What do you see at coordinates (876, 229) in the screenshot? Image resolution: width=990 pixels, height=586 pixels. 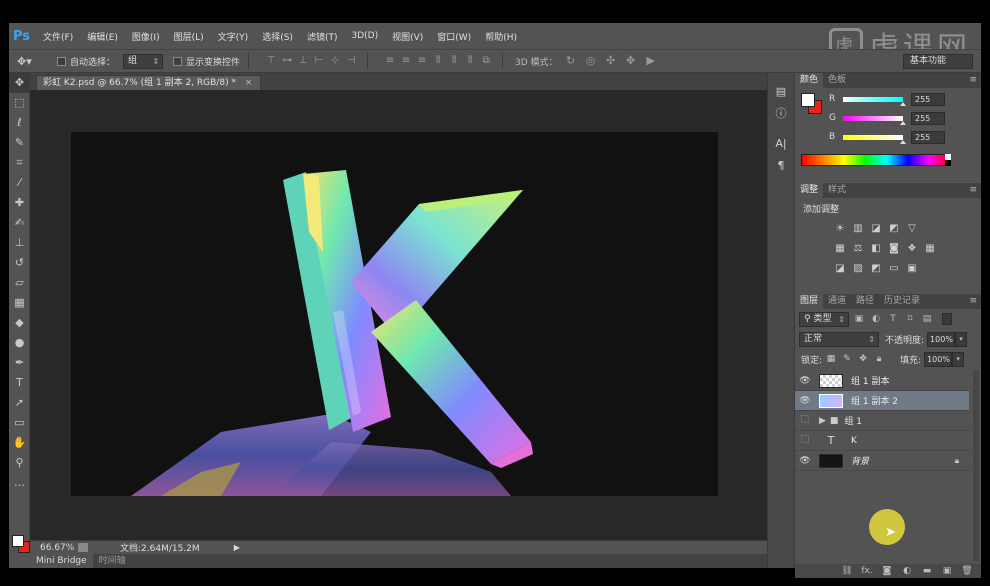 I see `curves-icon: ◪` at bounding box center [876, 229].